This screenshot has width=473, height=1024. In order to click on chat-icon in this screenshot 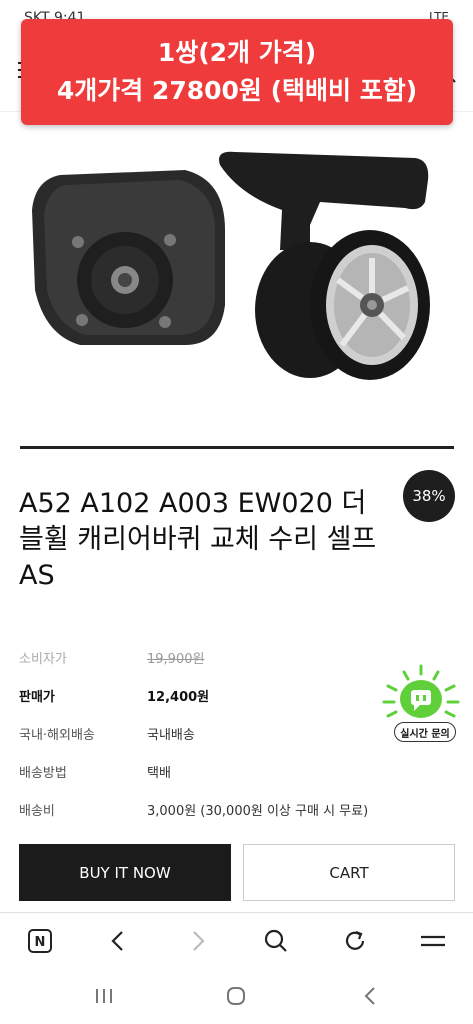, I will do `click(421, 699)`.